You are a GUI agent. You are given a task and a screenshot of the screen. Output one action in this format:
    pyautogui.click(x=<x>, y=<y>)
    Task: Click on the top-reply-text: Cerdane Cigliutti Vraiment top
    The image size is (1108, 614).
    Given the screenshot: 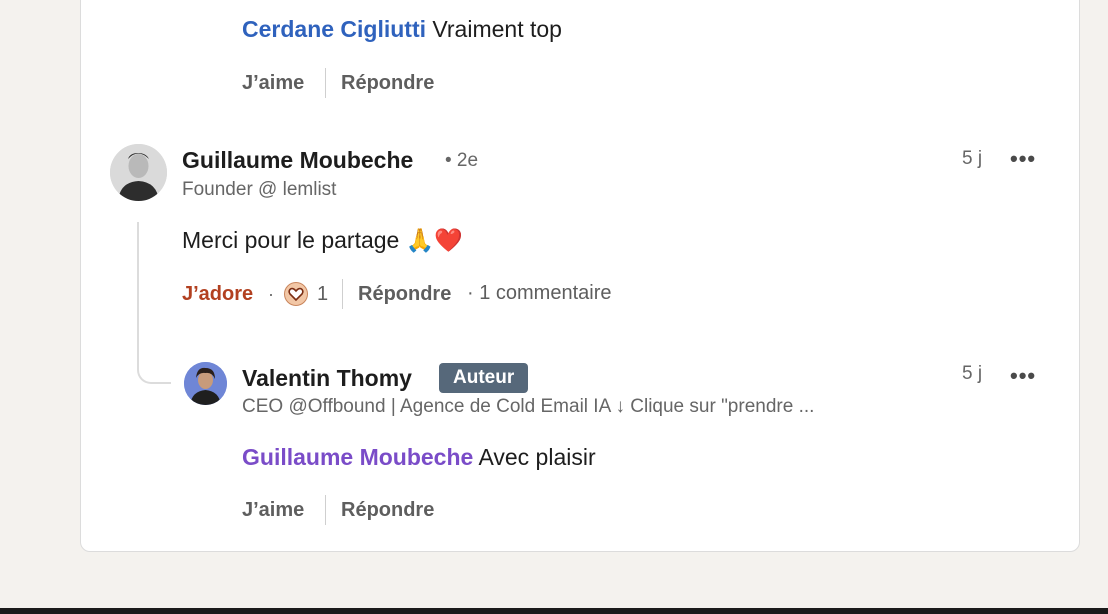 What is the action you would take?
    pyautogui.click(x=402, y=29)
    